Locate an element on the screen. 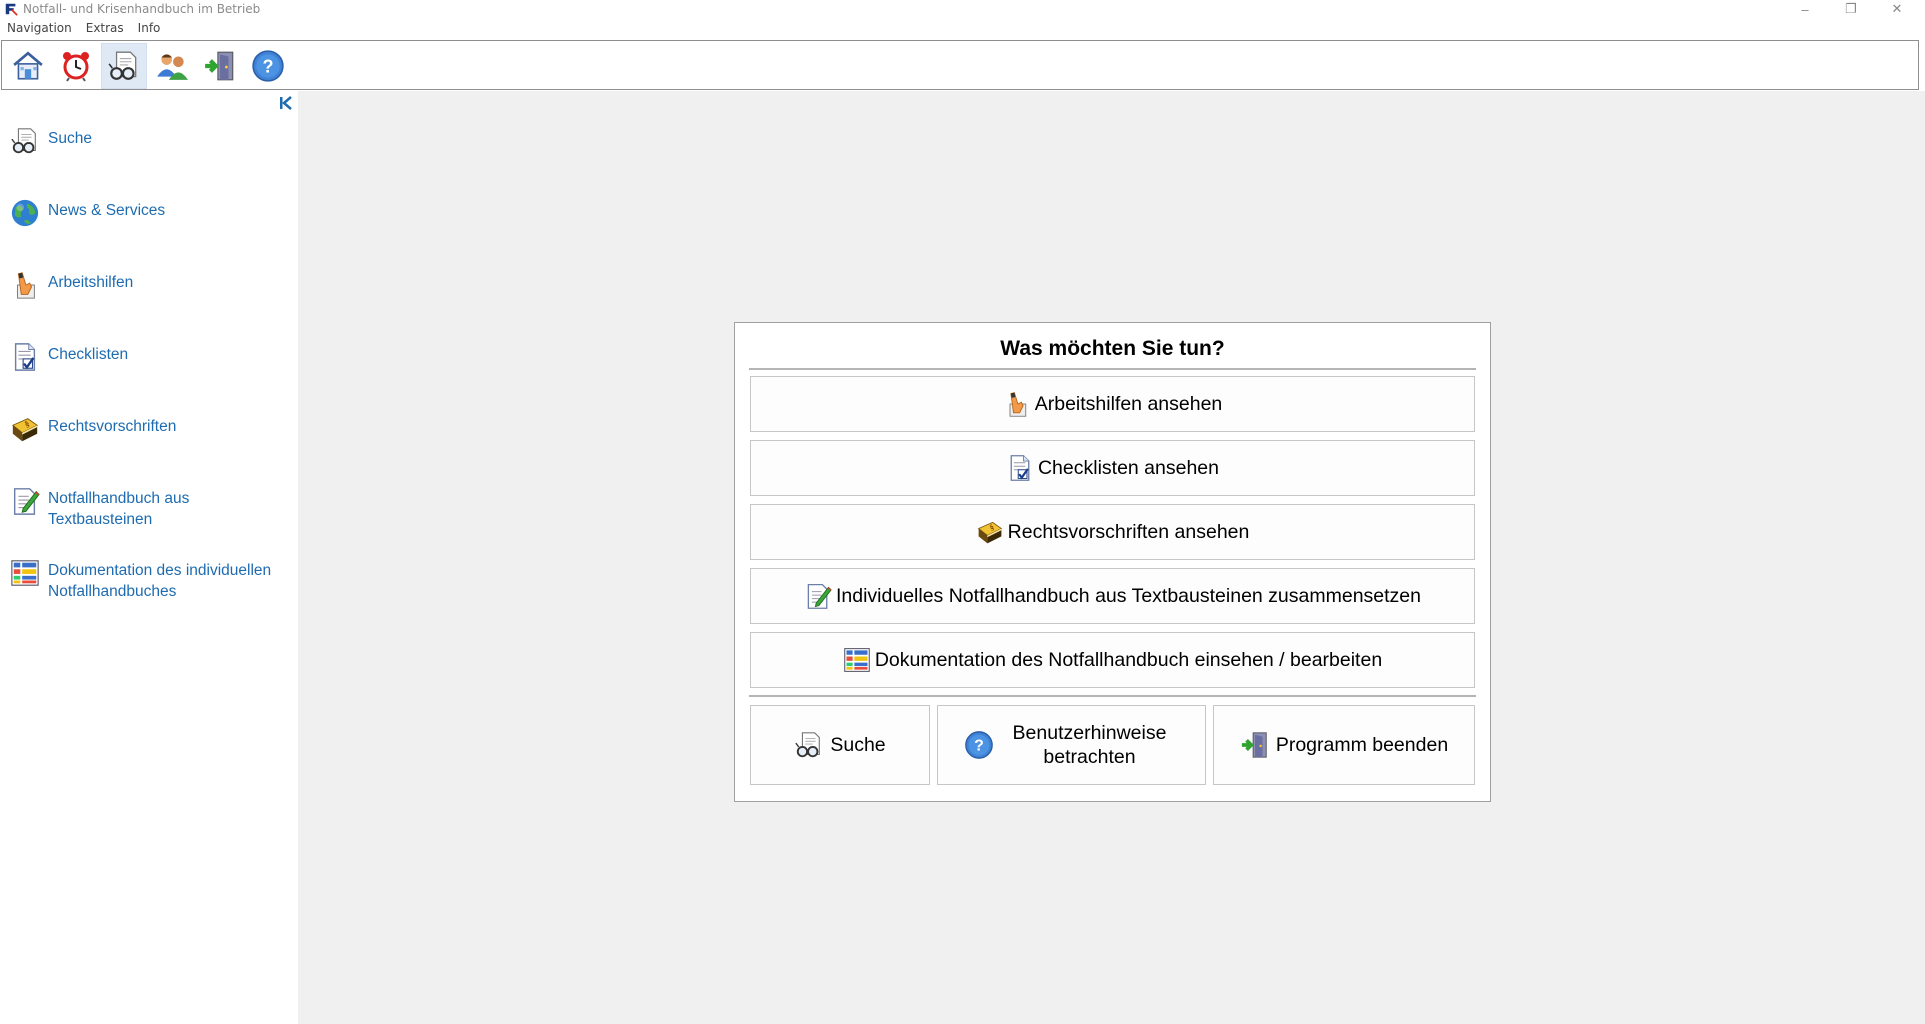 This screenshot has height=1024, width=1925. sidebar-item-news: News & Services is located at coordinates (150, 213).